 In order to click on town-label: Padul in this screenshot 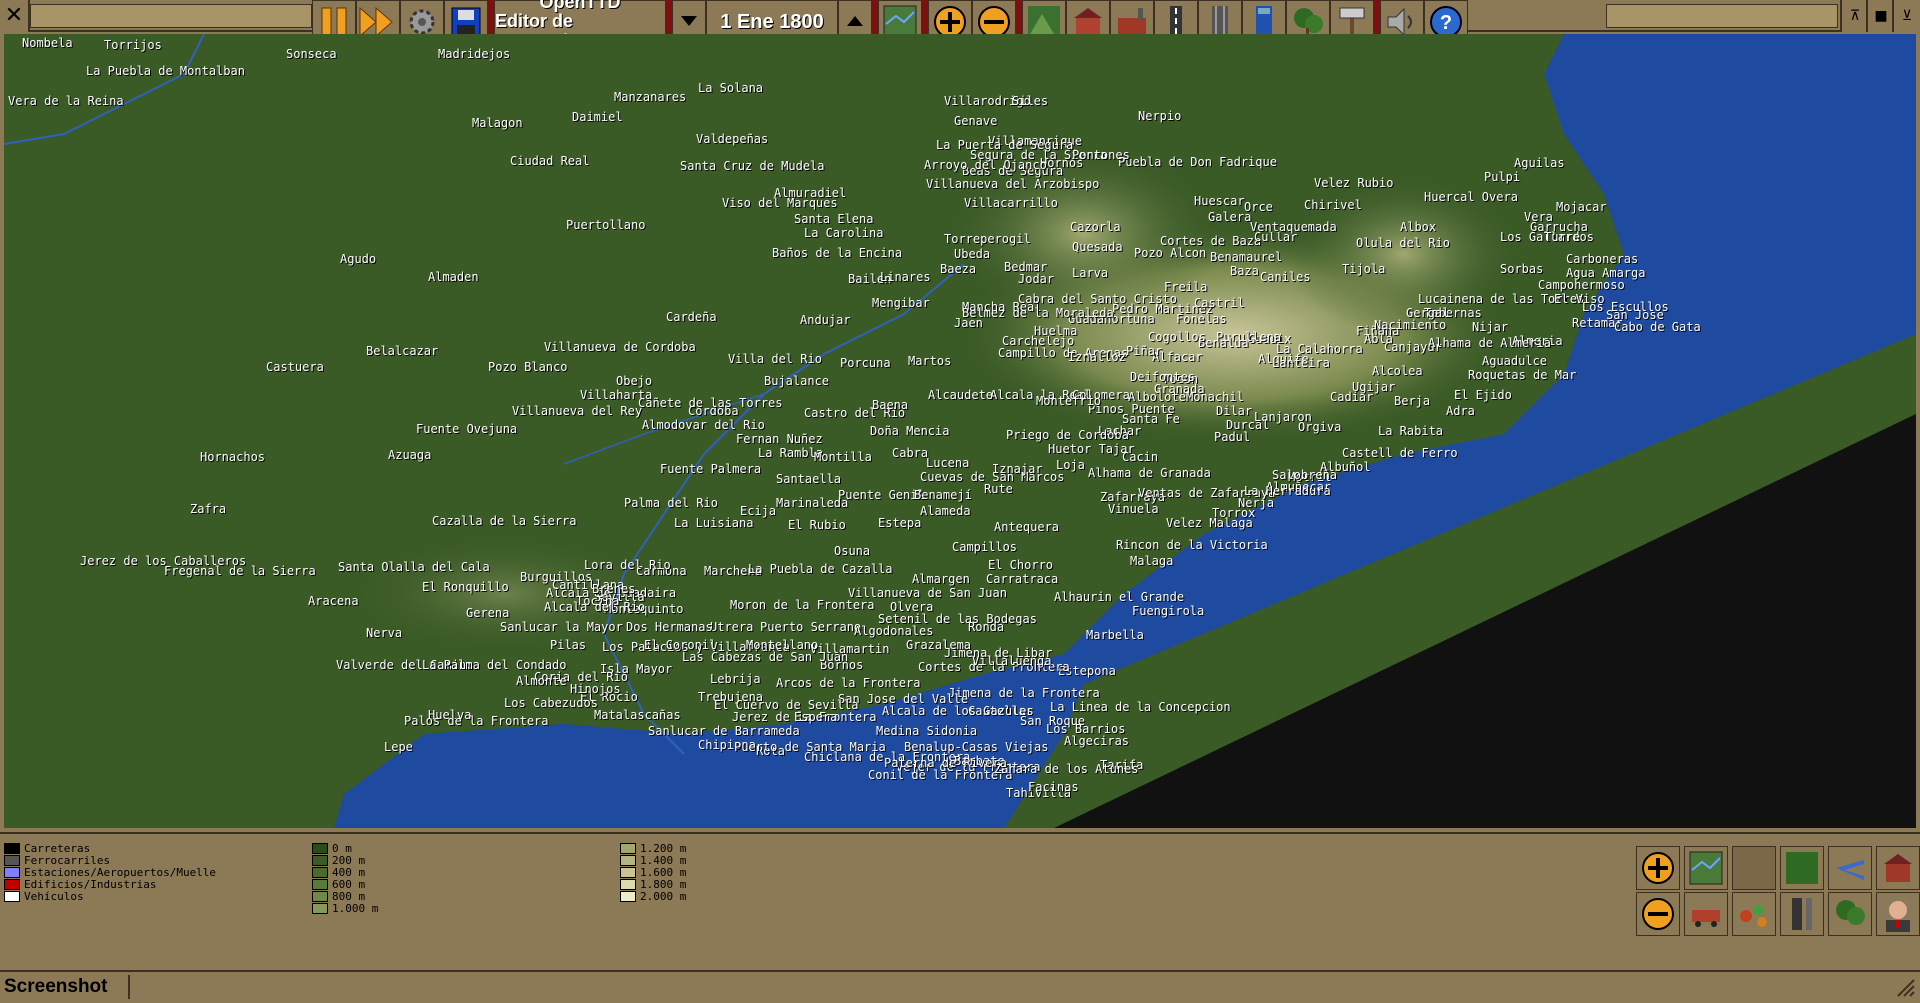, I will do `click(1232, 437)`.